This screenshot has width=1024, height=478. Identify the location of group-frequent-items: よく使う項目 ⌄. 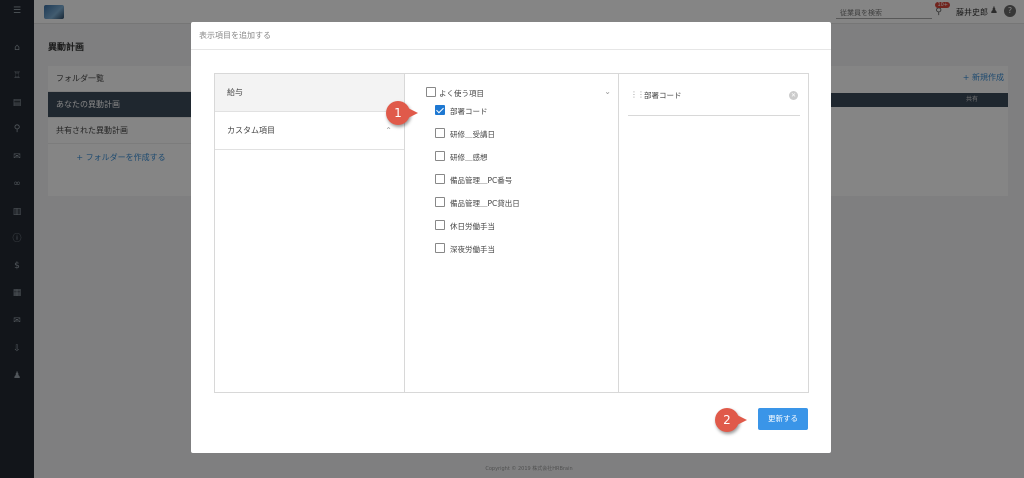
(518, 93).